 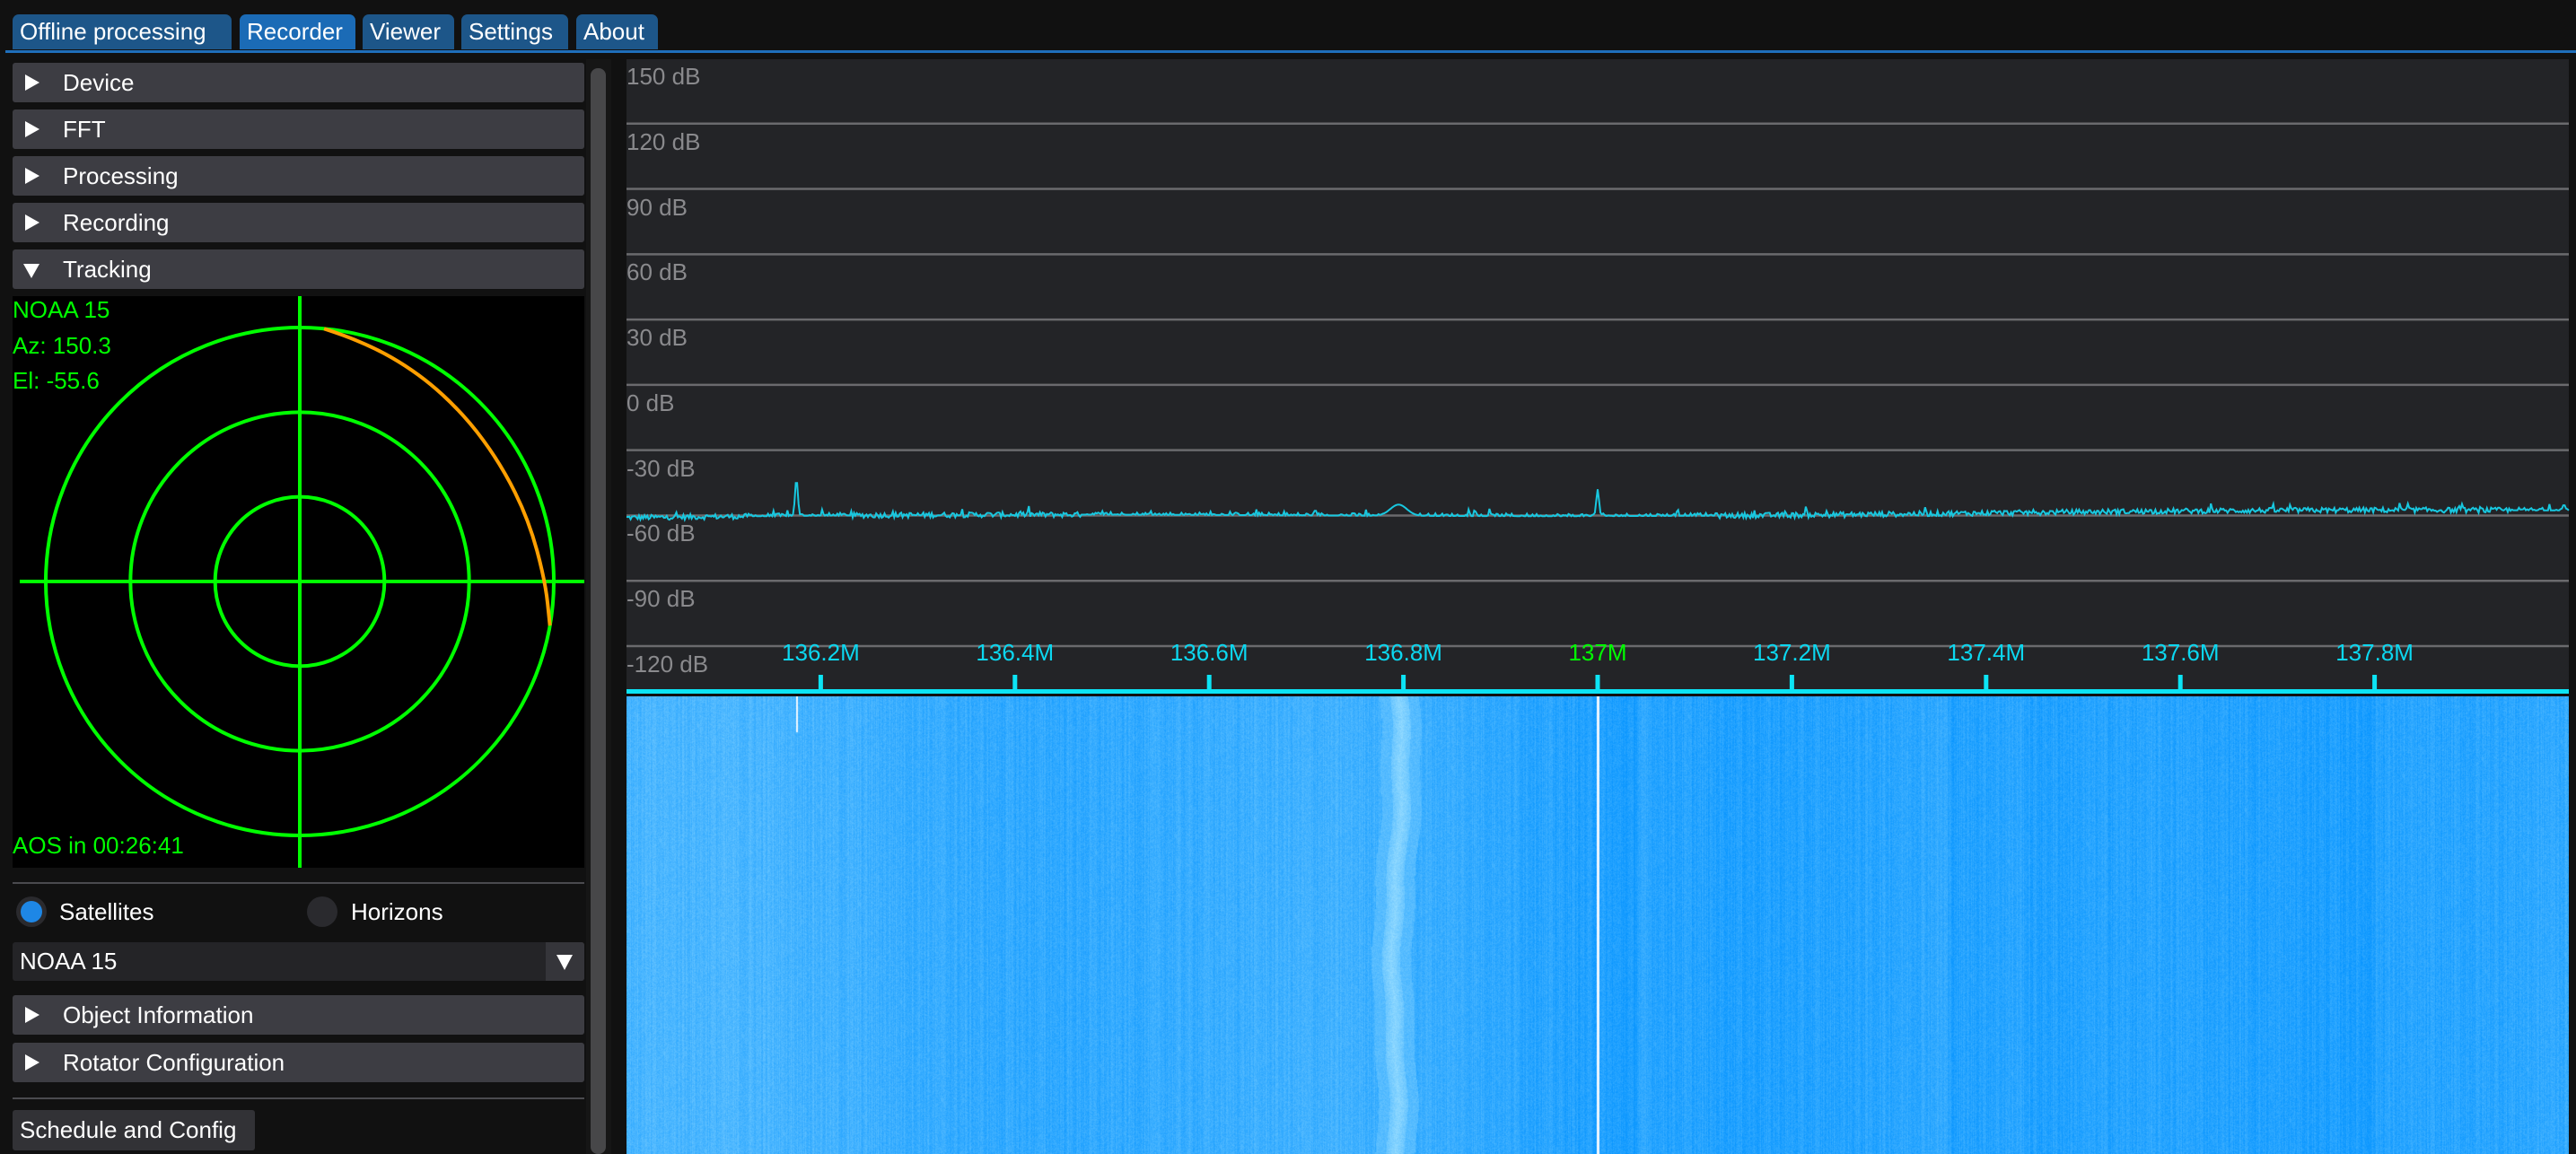 I want to click on center-frequency-label: 137M, so click(x=1597, y=652).